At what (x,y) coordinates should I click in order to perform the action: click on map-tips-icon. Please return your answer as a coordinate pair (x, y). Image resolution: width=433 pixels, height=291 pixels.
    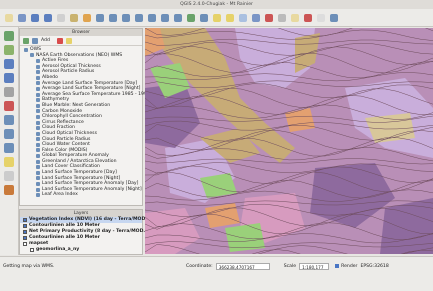
    Looking at the image, I should click on (294, 17).